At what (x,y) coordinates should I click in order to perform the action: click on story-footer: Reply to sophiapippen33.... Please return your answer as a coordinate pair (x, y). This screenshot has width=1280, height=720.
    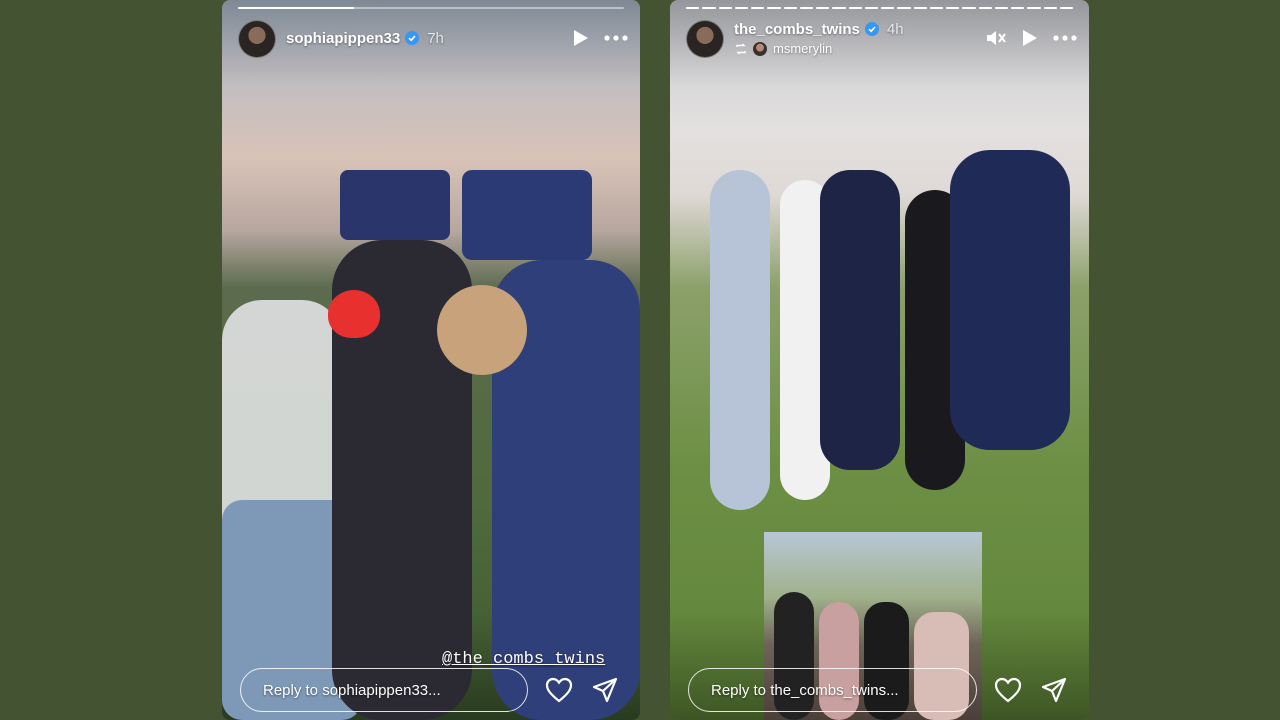
    Looking at the image, I should click on (430, 690).